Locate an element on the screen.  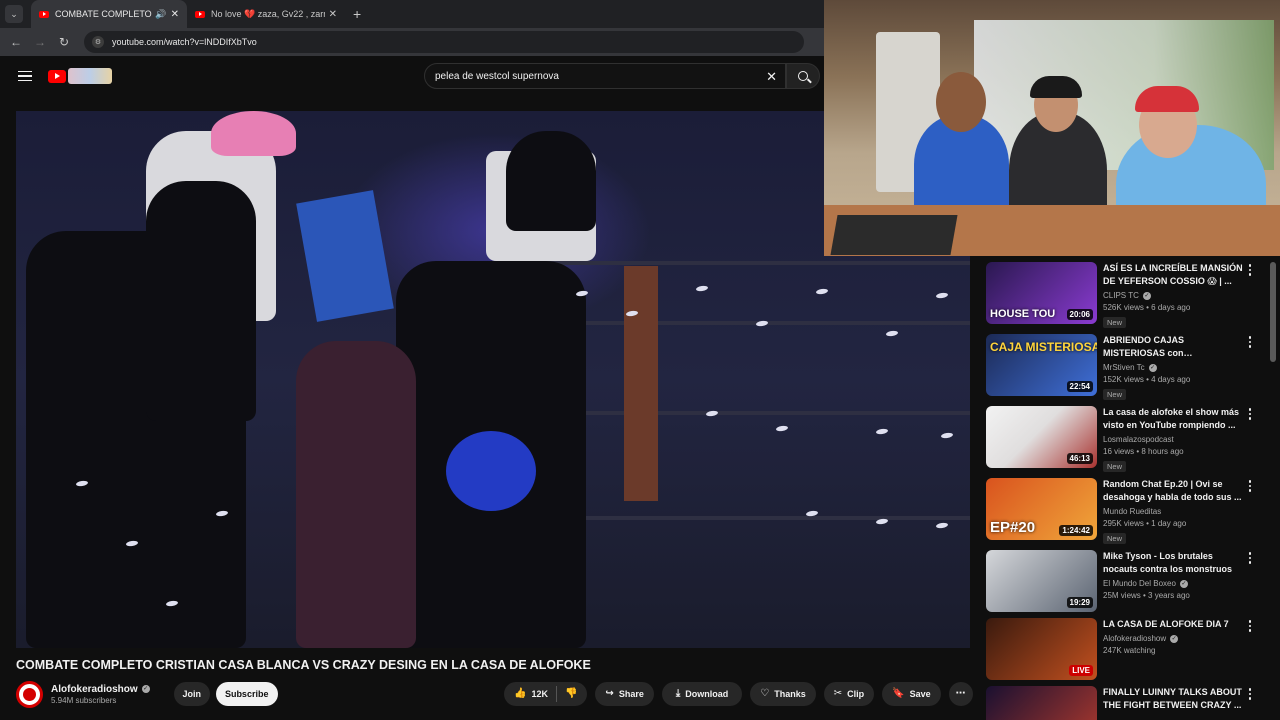
recommendation-channel: El Mundo Del Boxeo is located at coordinates (1139, 583).